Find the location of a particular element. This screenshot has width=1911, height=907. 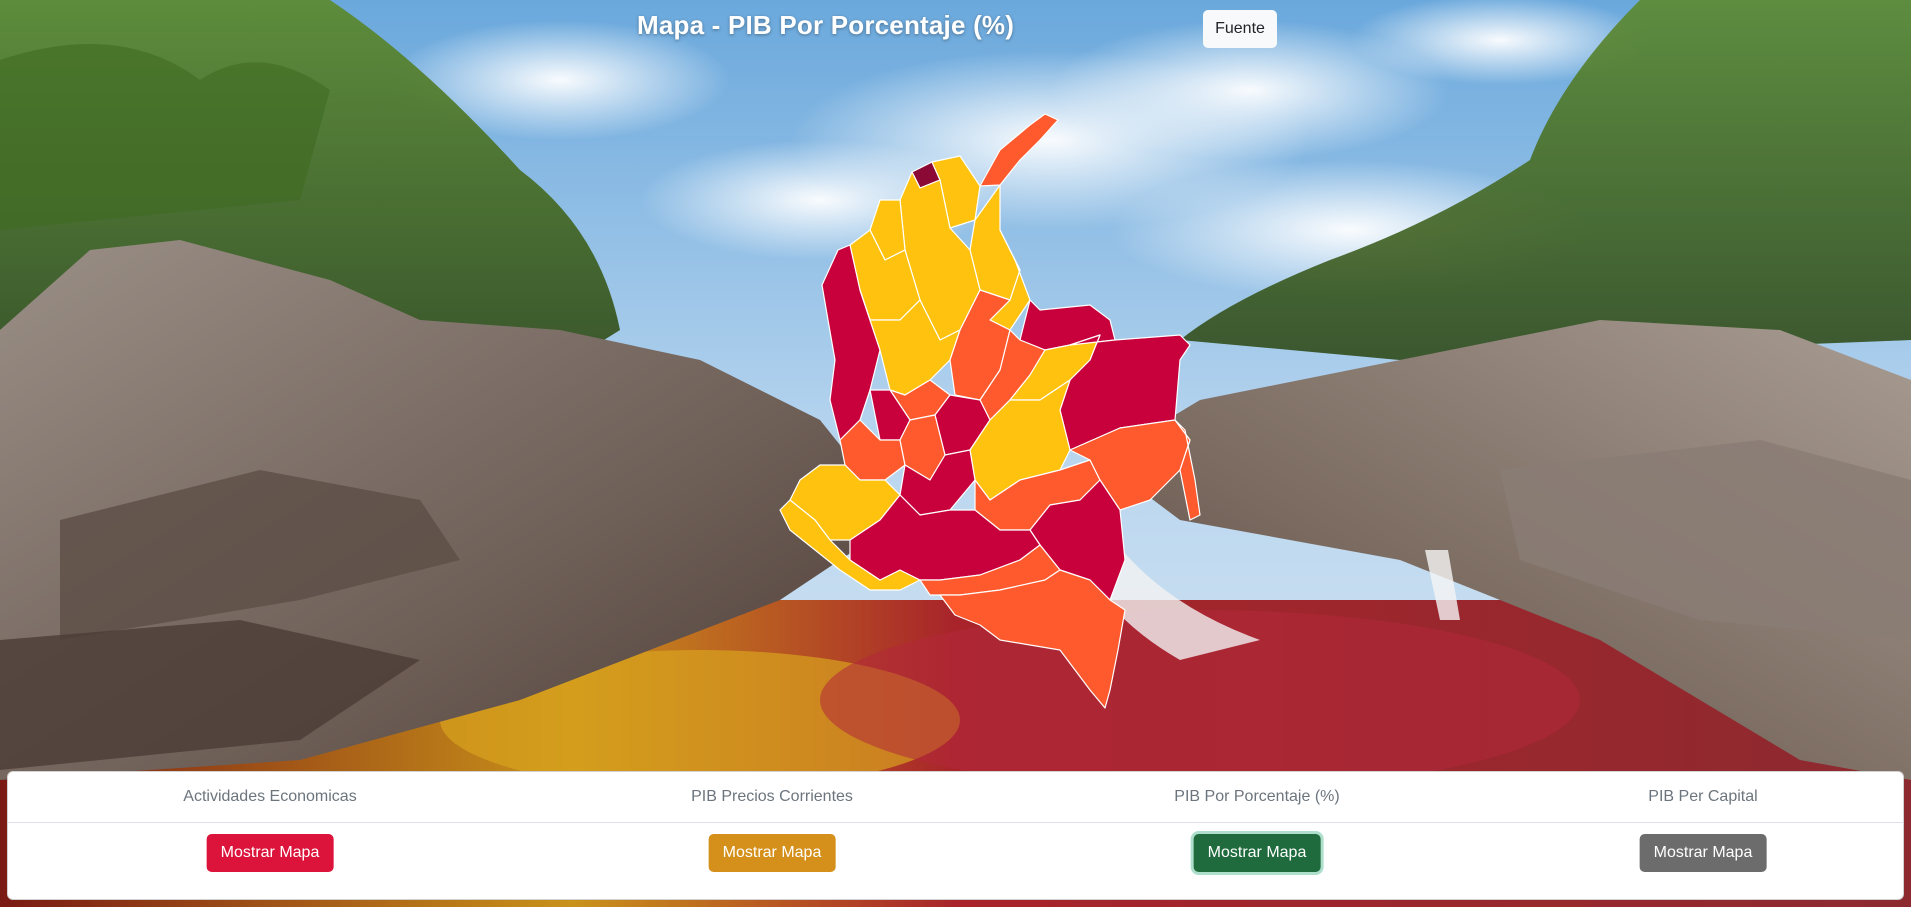

page-title: Mapa - PIB Por Porcentaje (%) is located at coordinates (826, 25).